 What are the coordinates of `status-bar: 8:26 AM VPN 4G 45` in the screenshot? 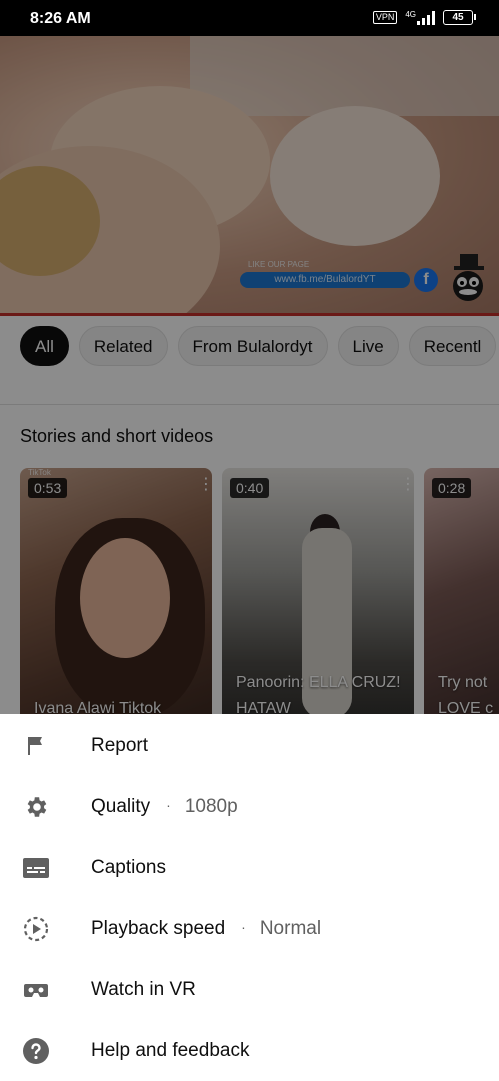 It's located at (249, 18).